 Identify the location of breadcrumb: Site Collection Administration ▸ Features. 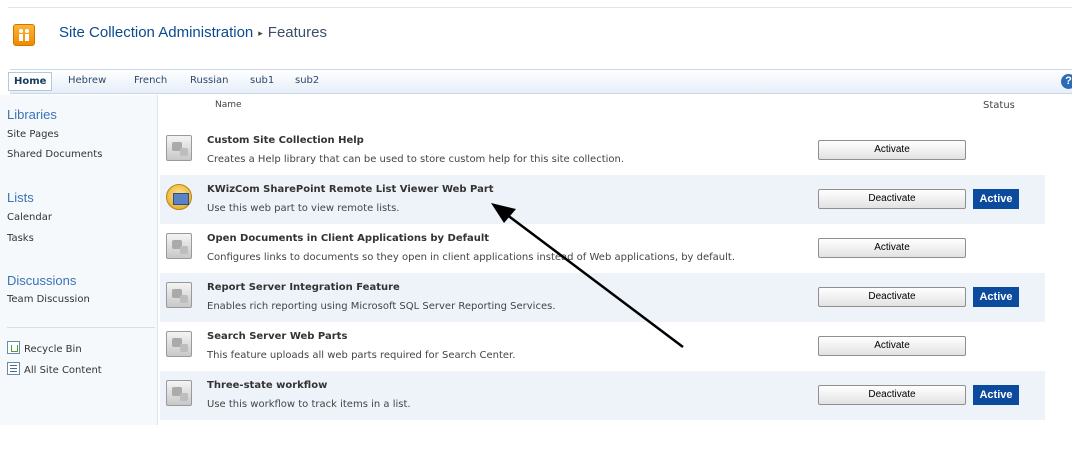
(193, 32).